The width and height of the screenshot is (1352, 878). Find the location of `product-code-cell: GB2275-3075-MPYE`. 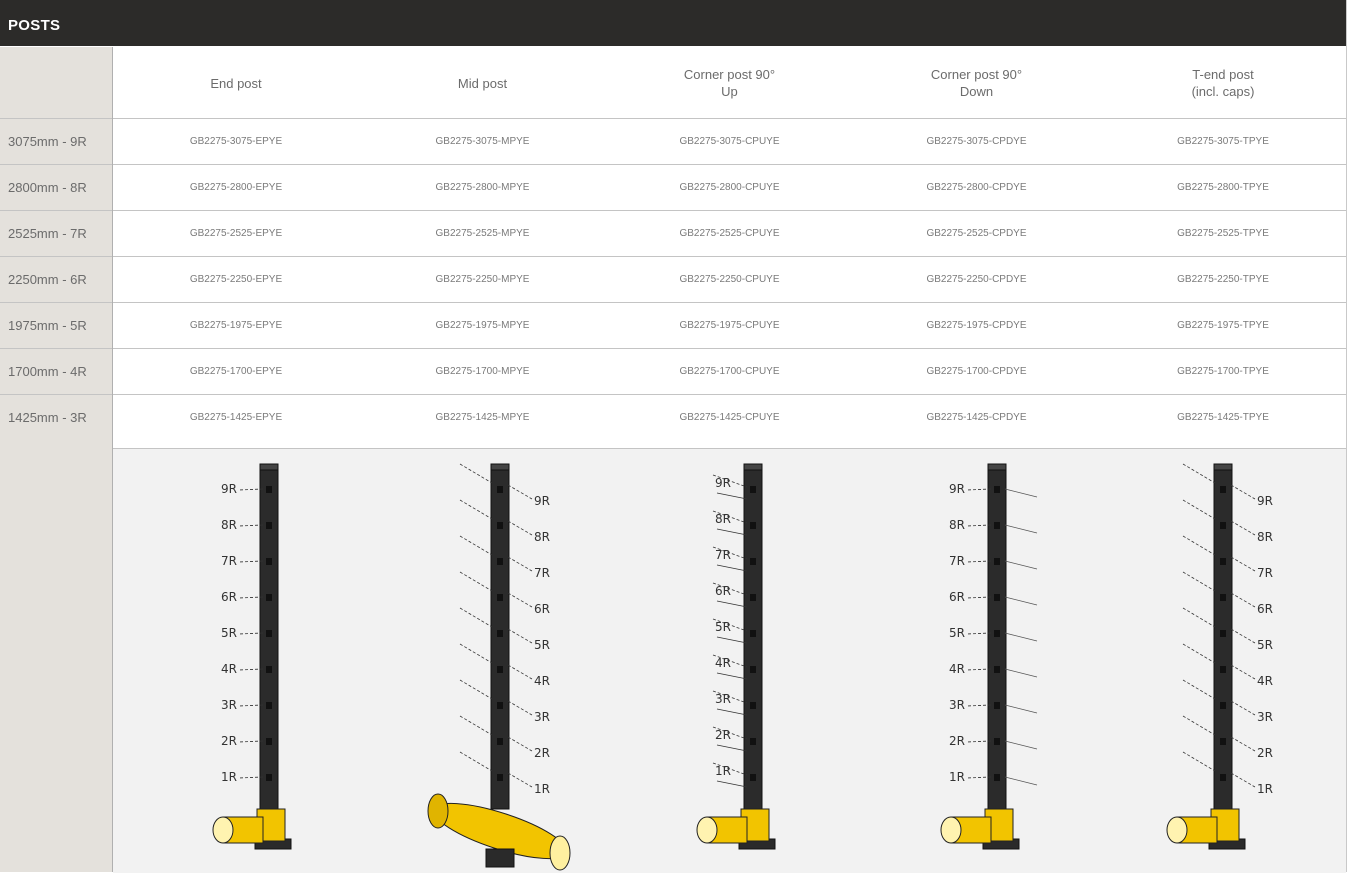

product-code-cell: GB2275-3075-MPYE is located at coordinates (482, 141).